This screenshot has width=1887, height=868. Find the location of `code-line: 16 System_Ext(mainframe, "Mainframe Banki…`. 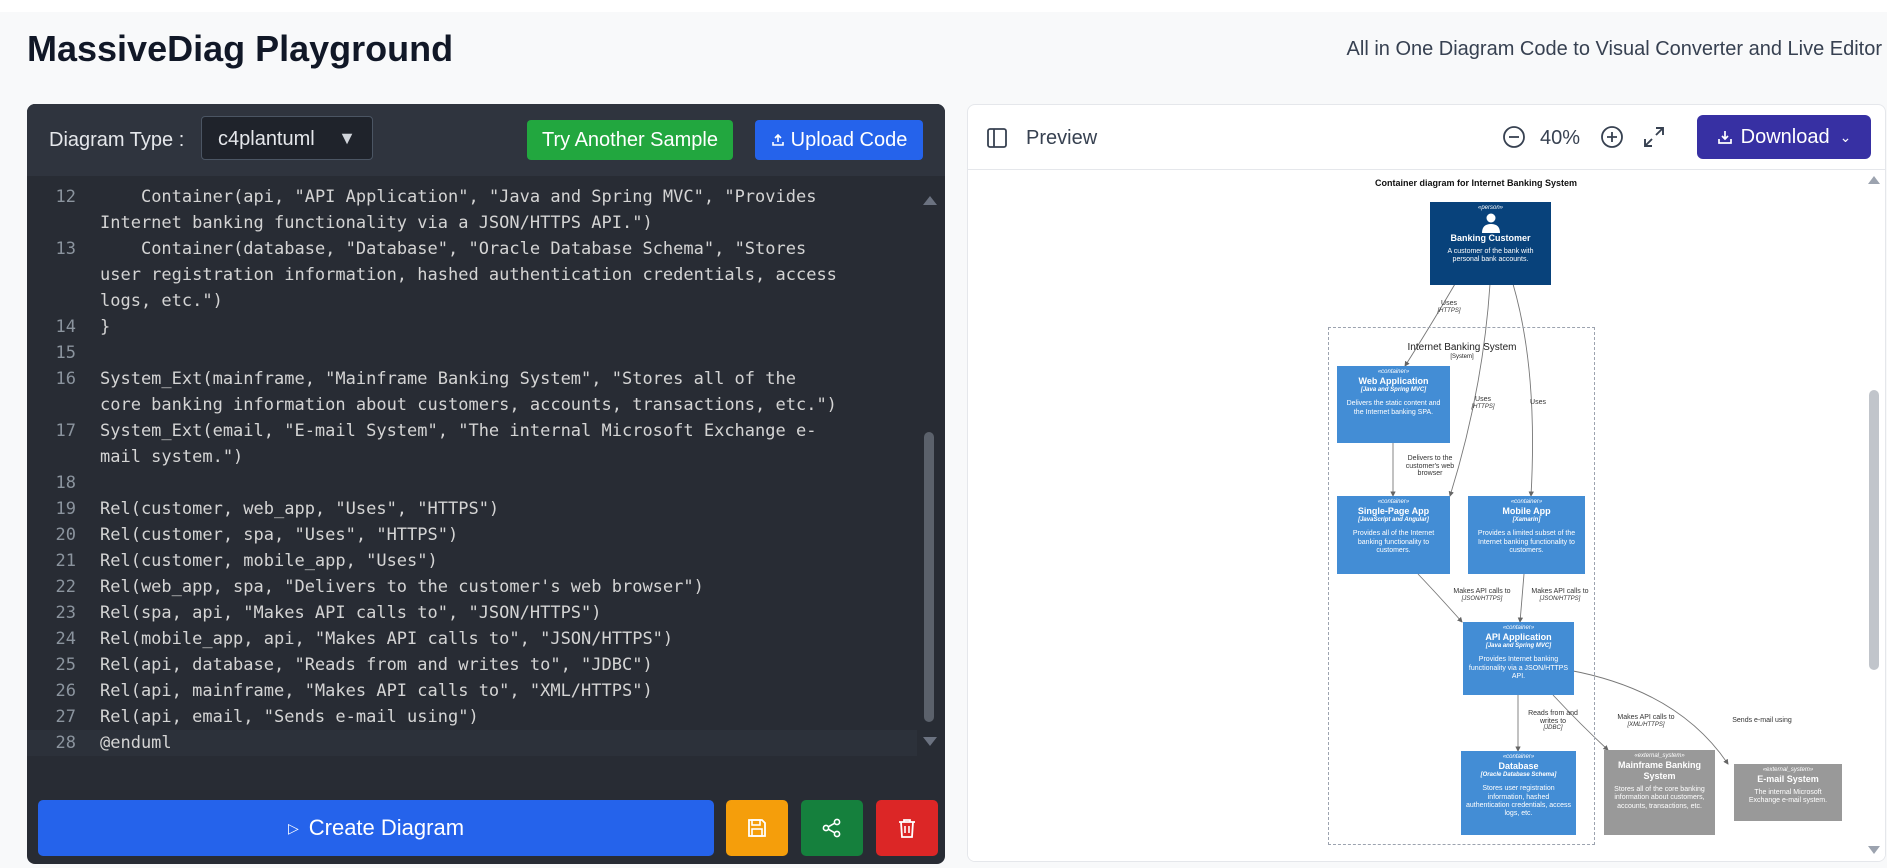

code-line: 16 System_Ext(mainframe, "Mainframe Banki… is located at coordinates (472, 392).